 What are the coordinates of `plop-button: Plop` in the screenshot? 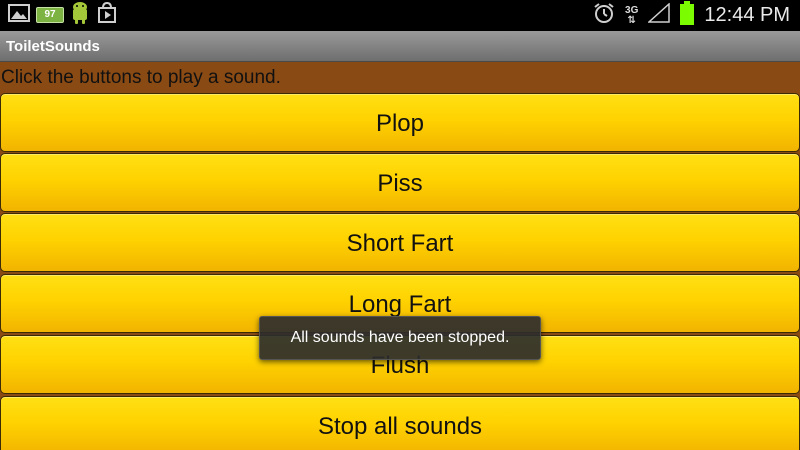 It's located at (400, 122).